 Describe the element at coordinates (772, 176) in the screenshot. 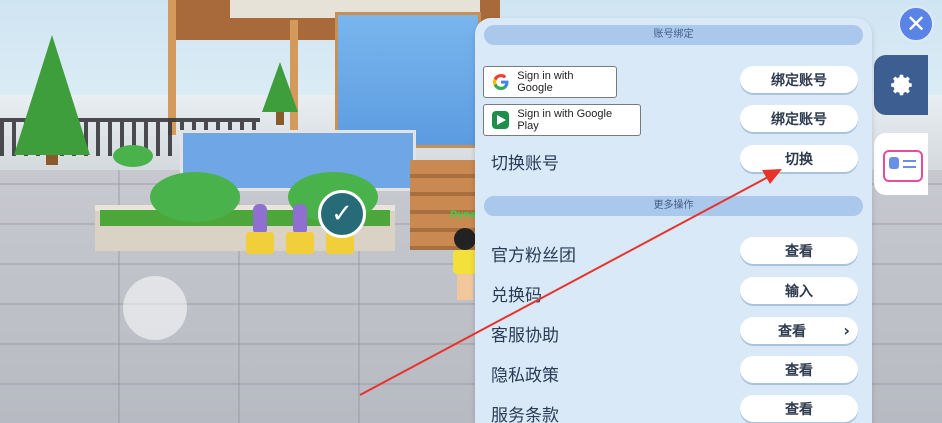

I see `annotation-arrow-head` at that location.